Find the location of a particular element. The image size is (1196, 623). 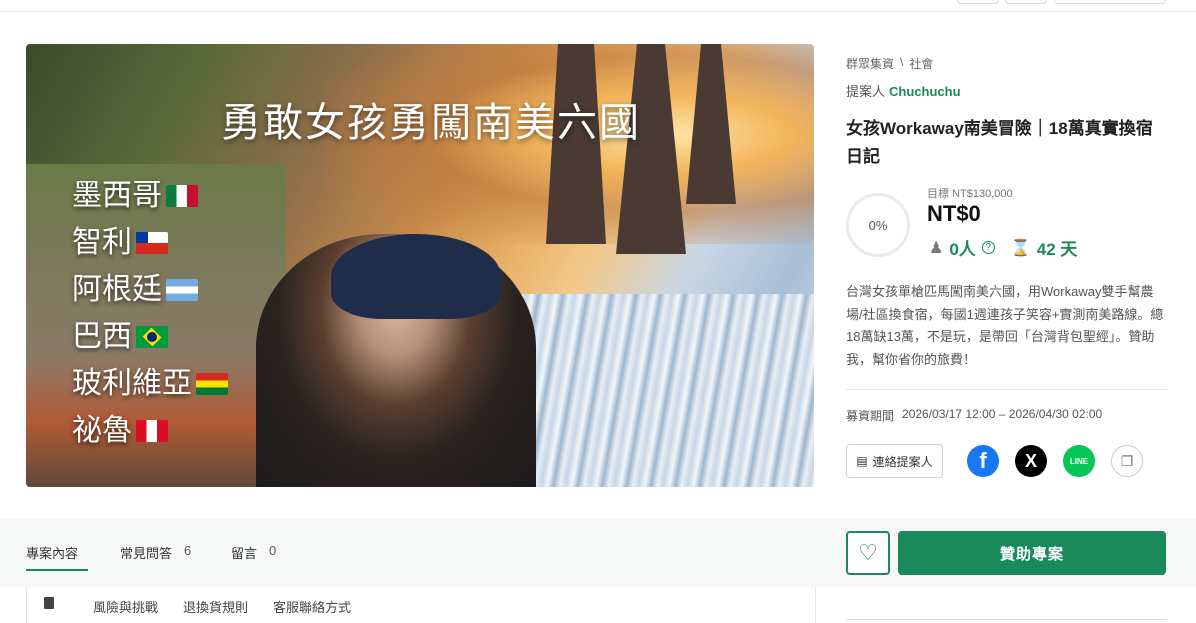

tab-project-content: 專案內容 is located at coordinates (52, 552).